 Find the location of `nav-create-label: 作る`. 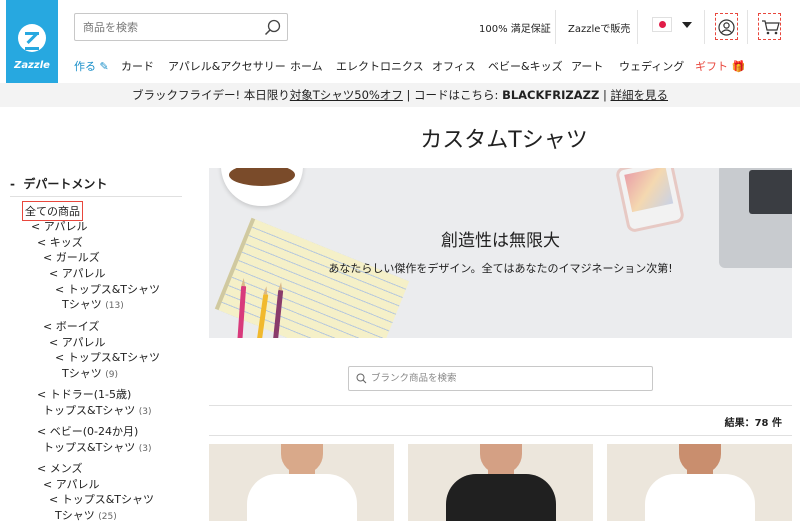

nav-create-label: 作る is located at coordinates (85, 66).